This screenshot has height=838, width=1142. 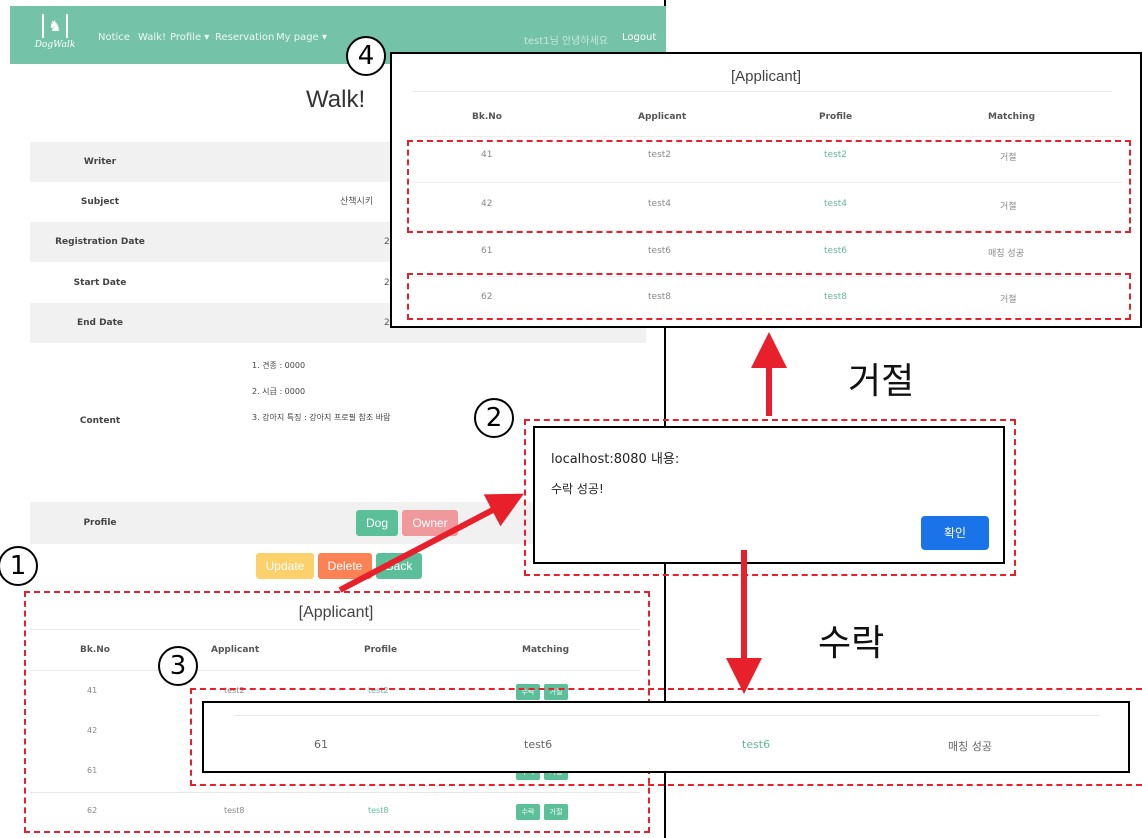 I want to click on col-header-profile: Profile, so click(x=836, y=117).